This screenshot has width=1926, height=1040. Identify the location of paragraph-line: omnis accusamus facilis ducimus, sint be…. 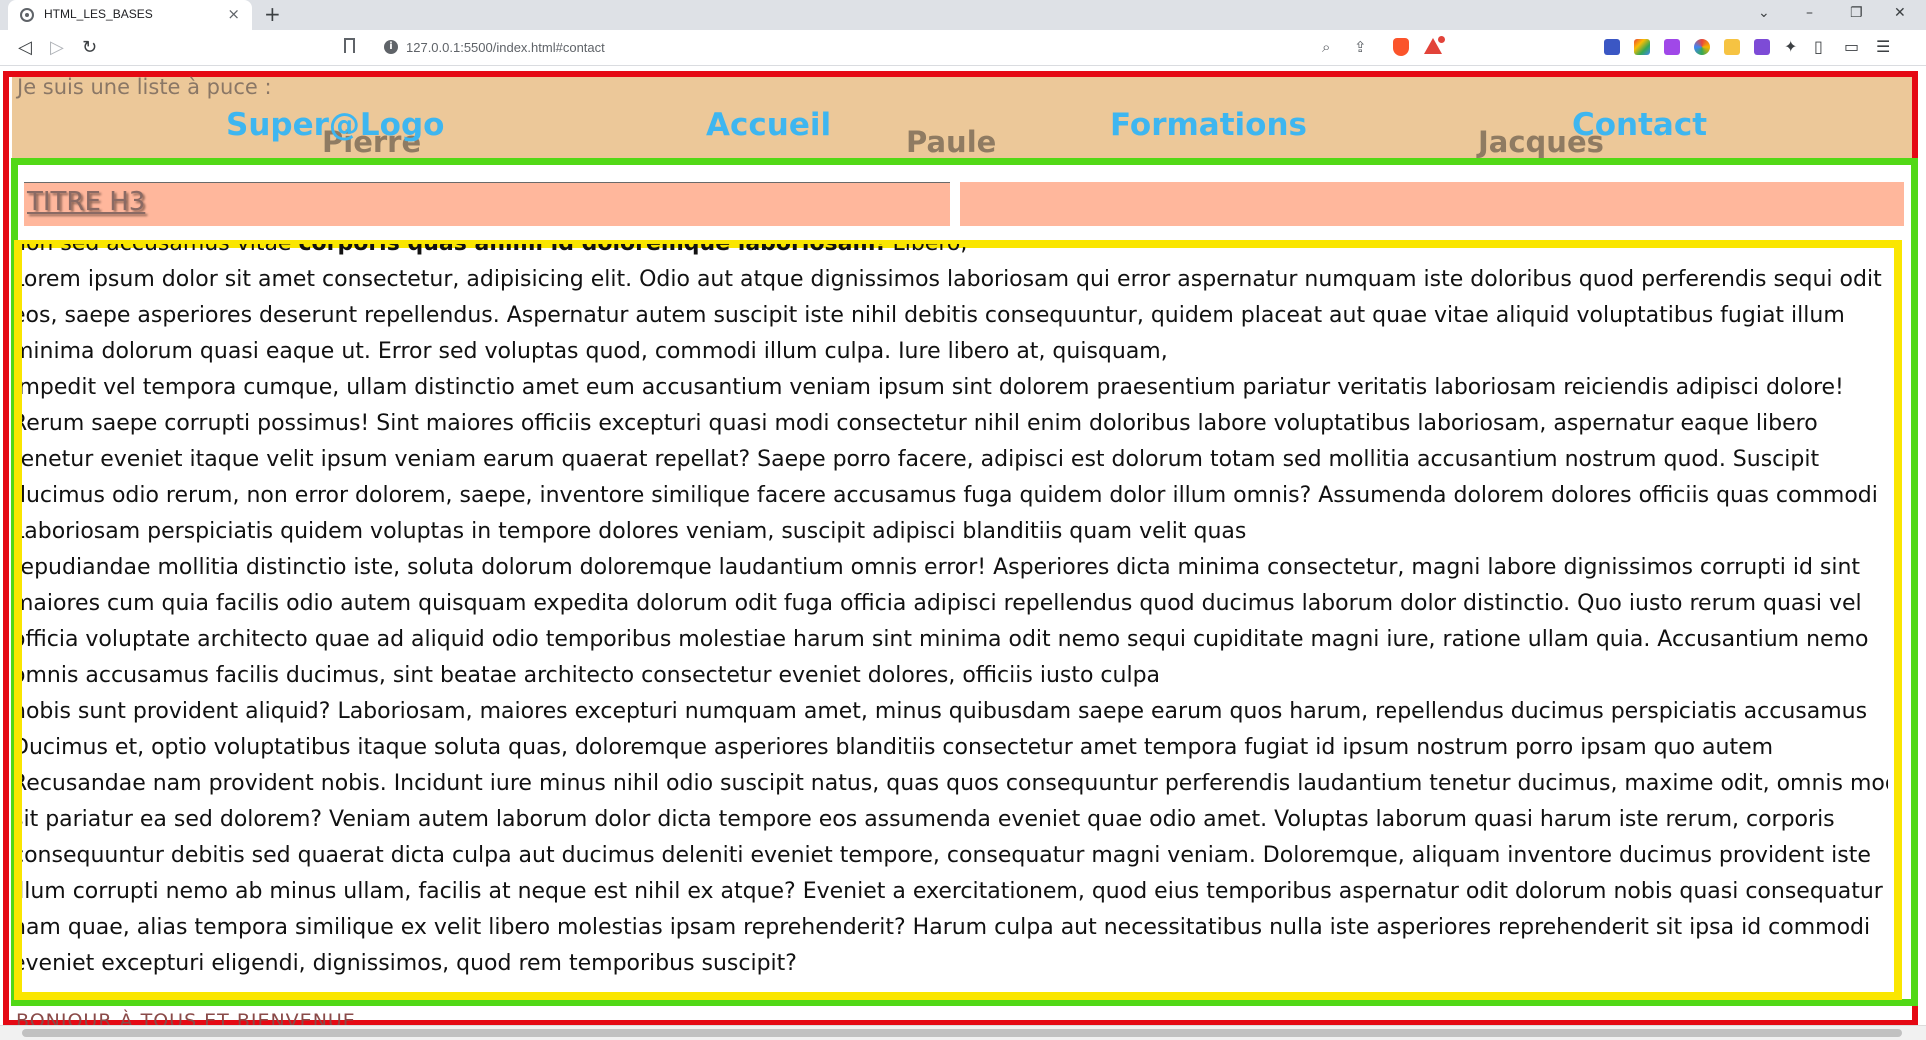
(955, 676).